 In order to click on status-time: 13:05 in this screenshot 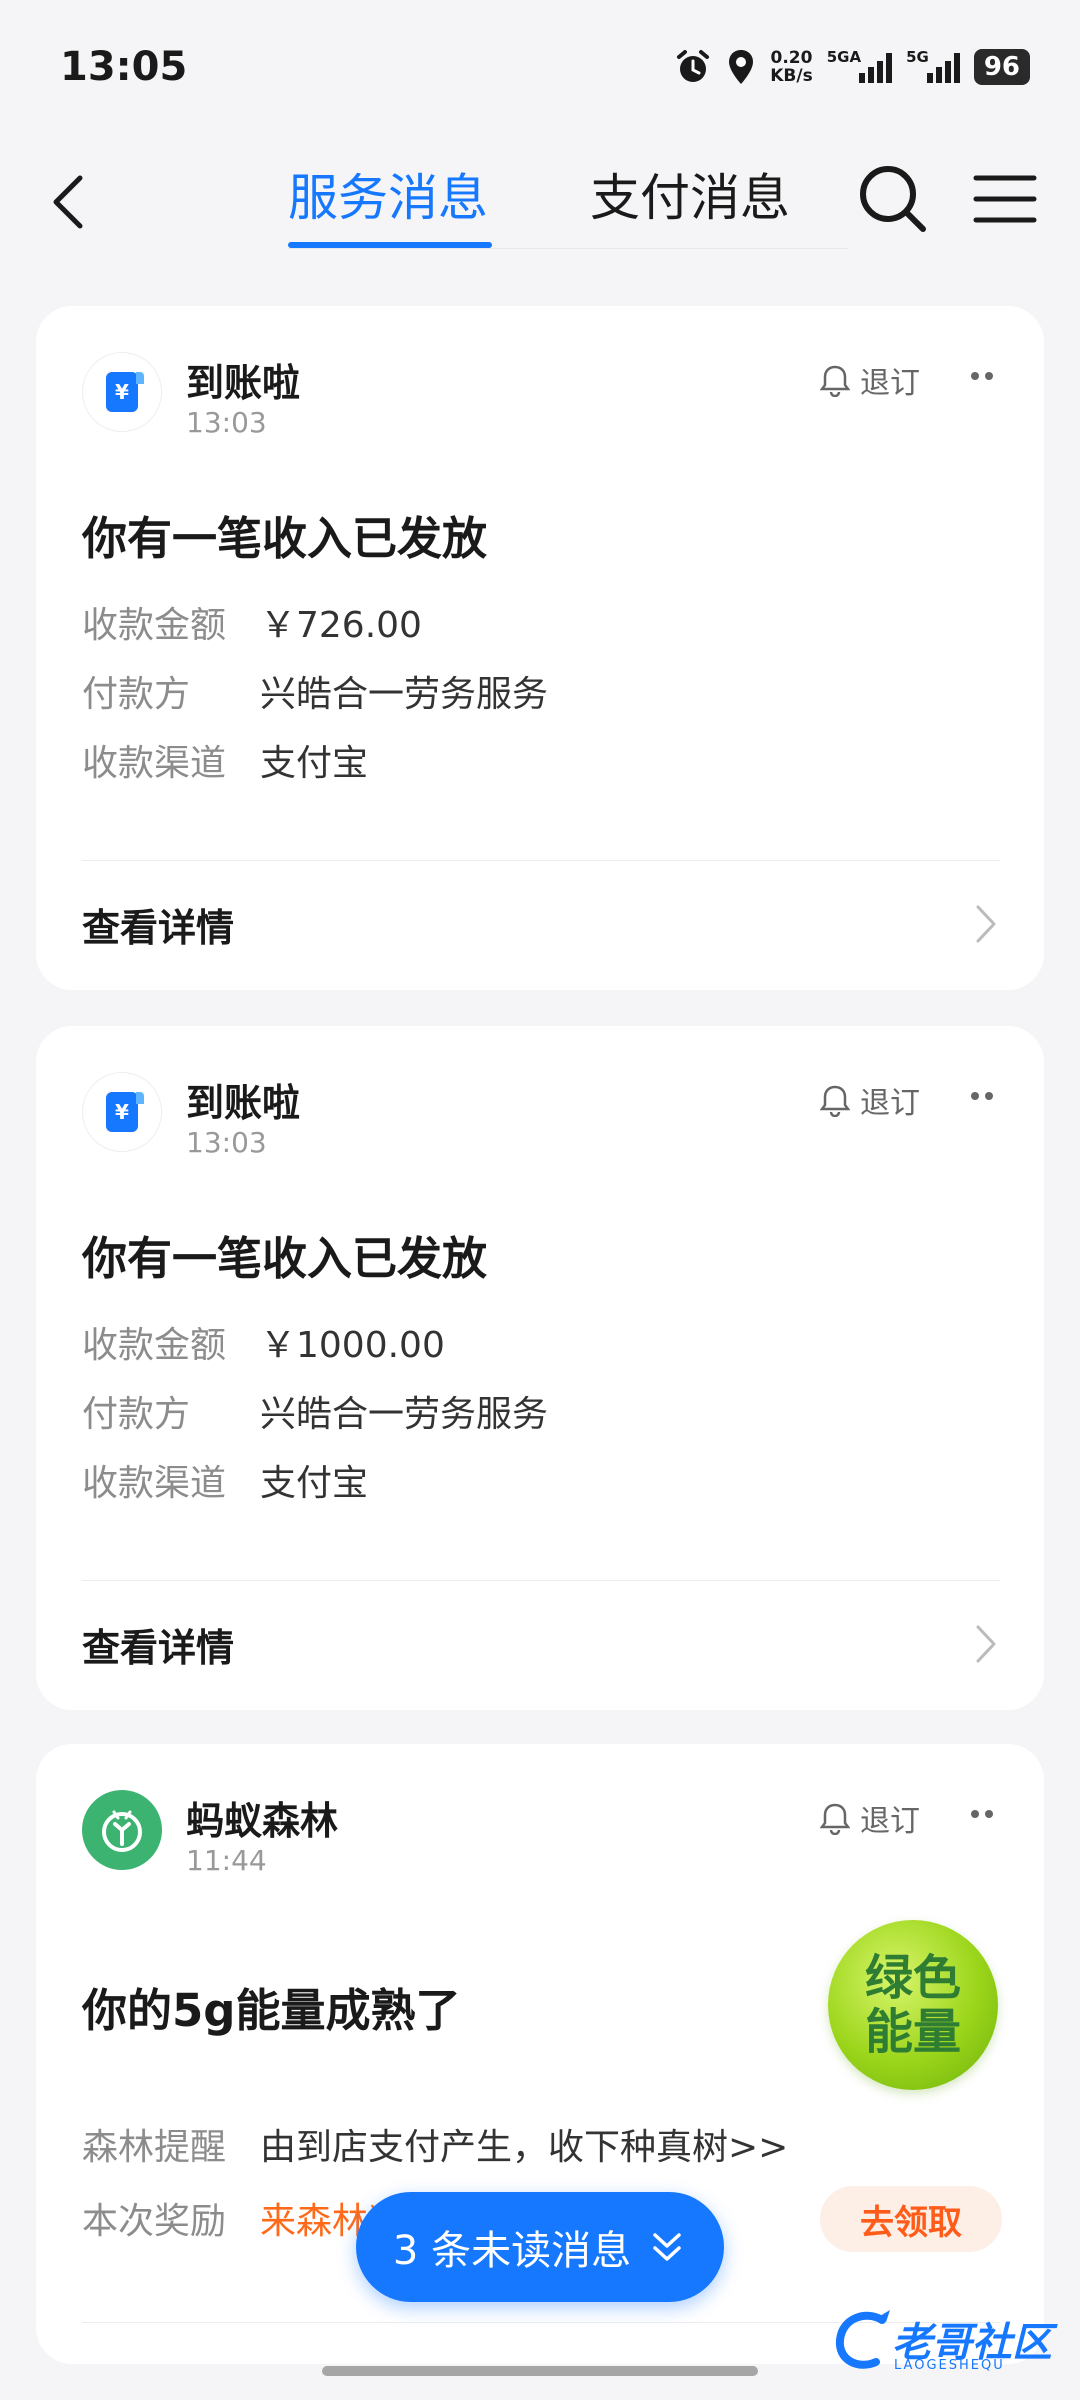, I will do `click(124, 67)`.